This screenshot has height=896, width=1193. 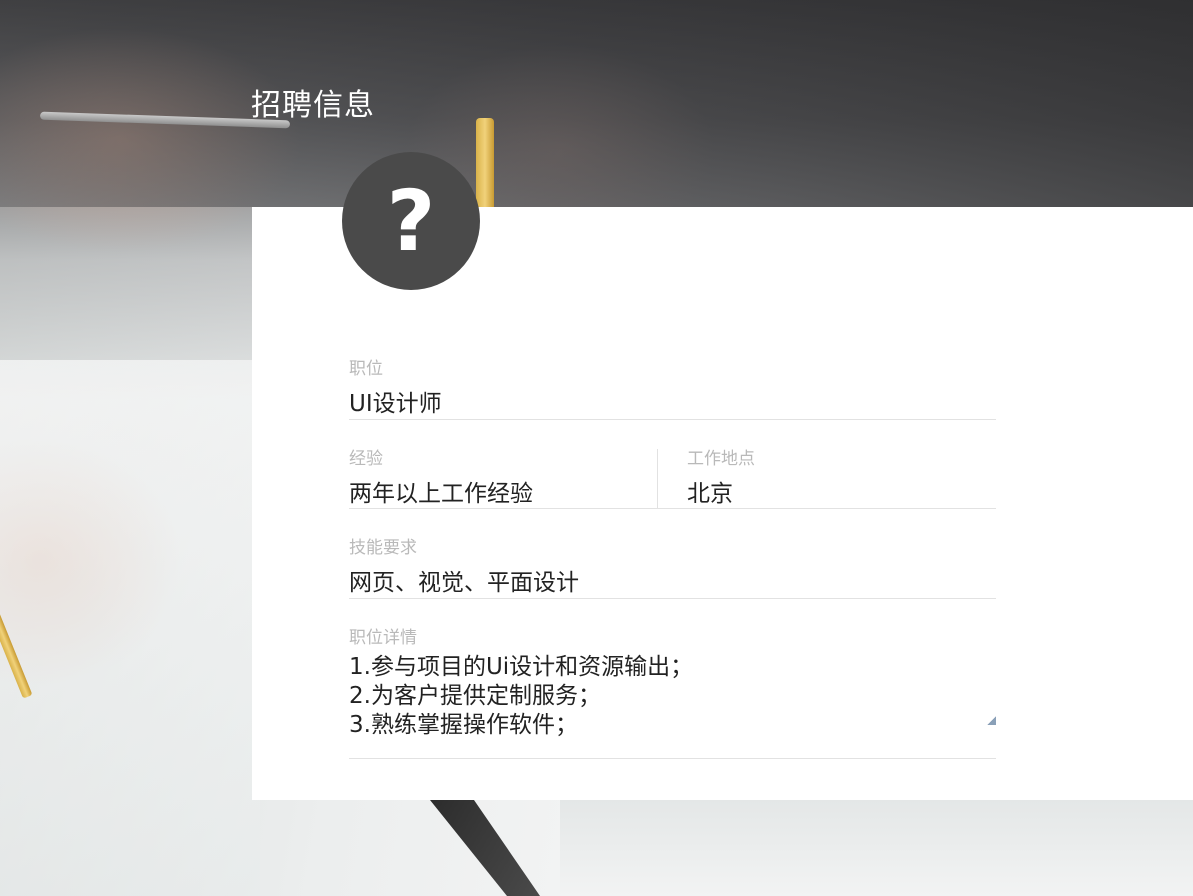 I want to click on details-line: 1.参与项目的Ui设计和资源输出；, so click(x=521, y=667).